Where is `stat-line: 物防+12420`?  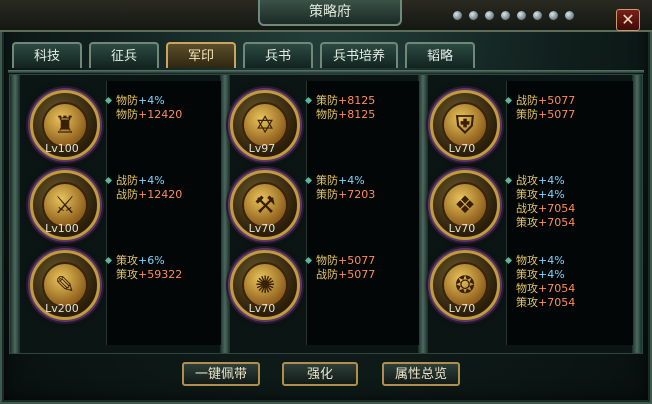
stat-line: 物防+12420 is located at coordinates (149, 115).